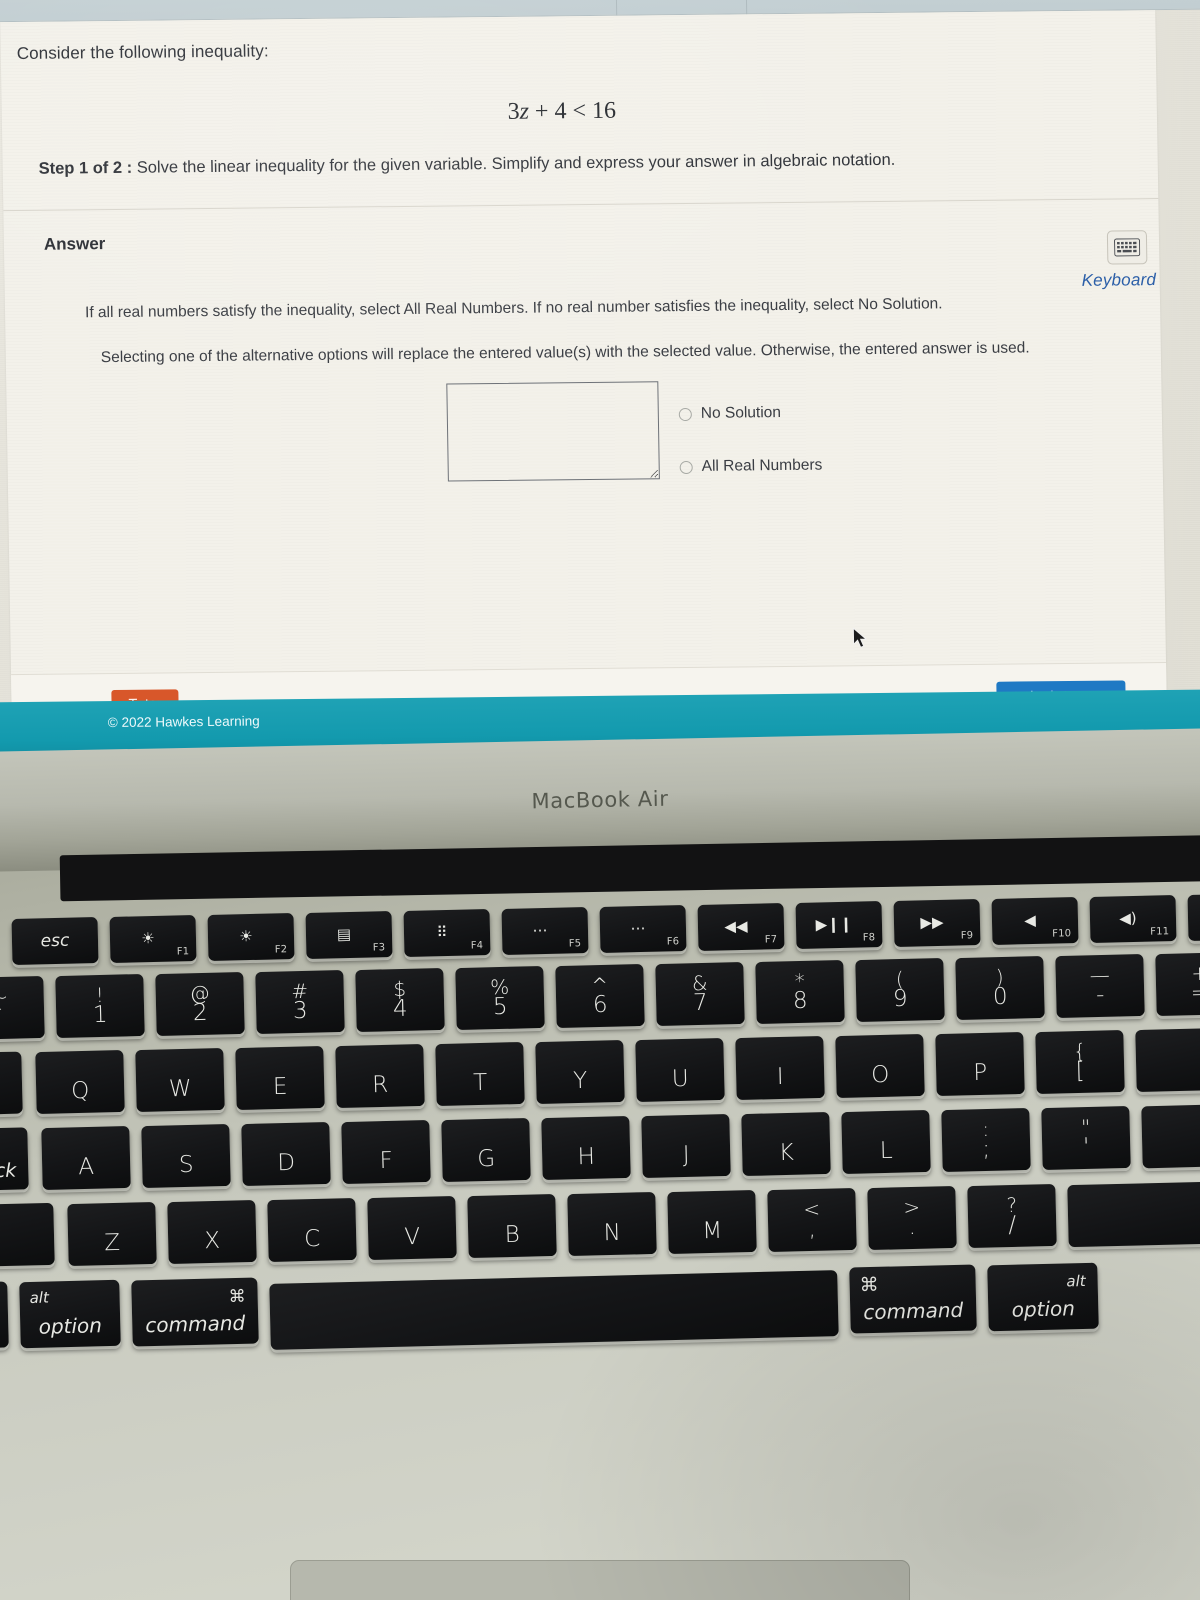 This screenshot has height=1600, width=1200. I want to click on key-minus: — -, so click(1100, 986).